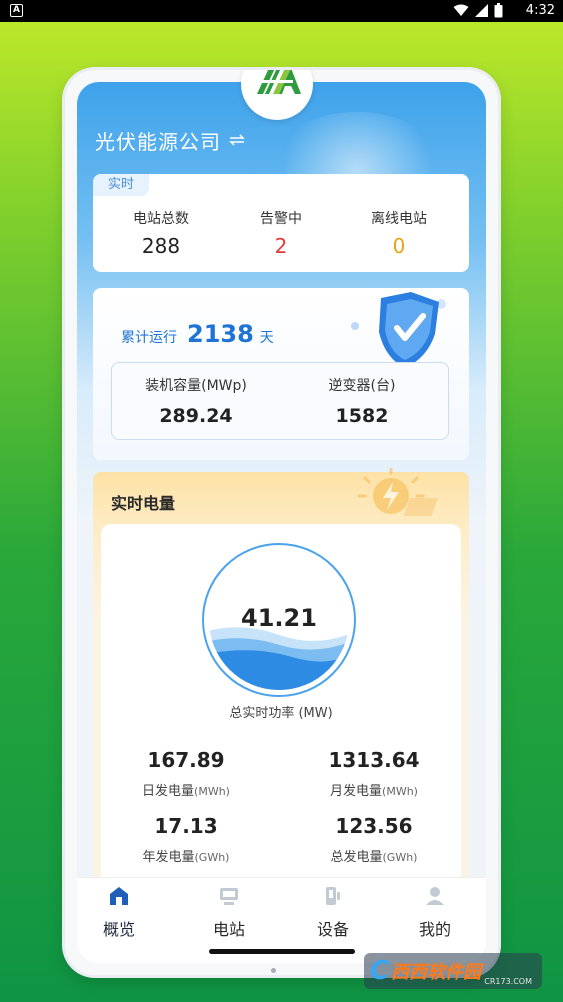  Describe the element at coordinates (362, 401) in the screenshot. I see `inverter-count: 逆变器(台) 1582` at that location.